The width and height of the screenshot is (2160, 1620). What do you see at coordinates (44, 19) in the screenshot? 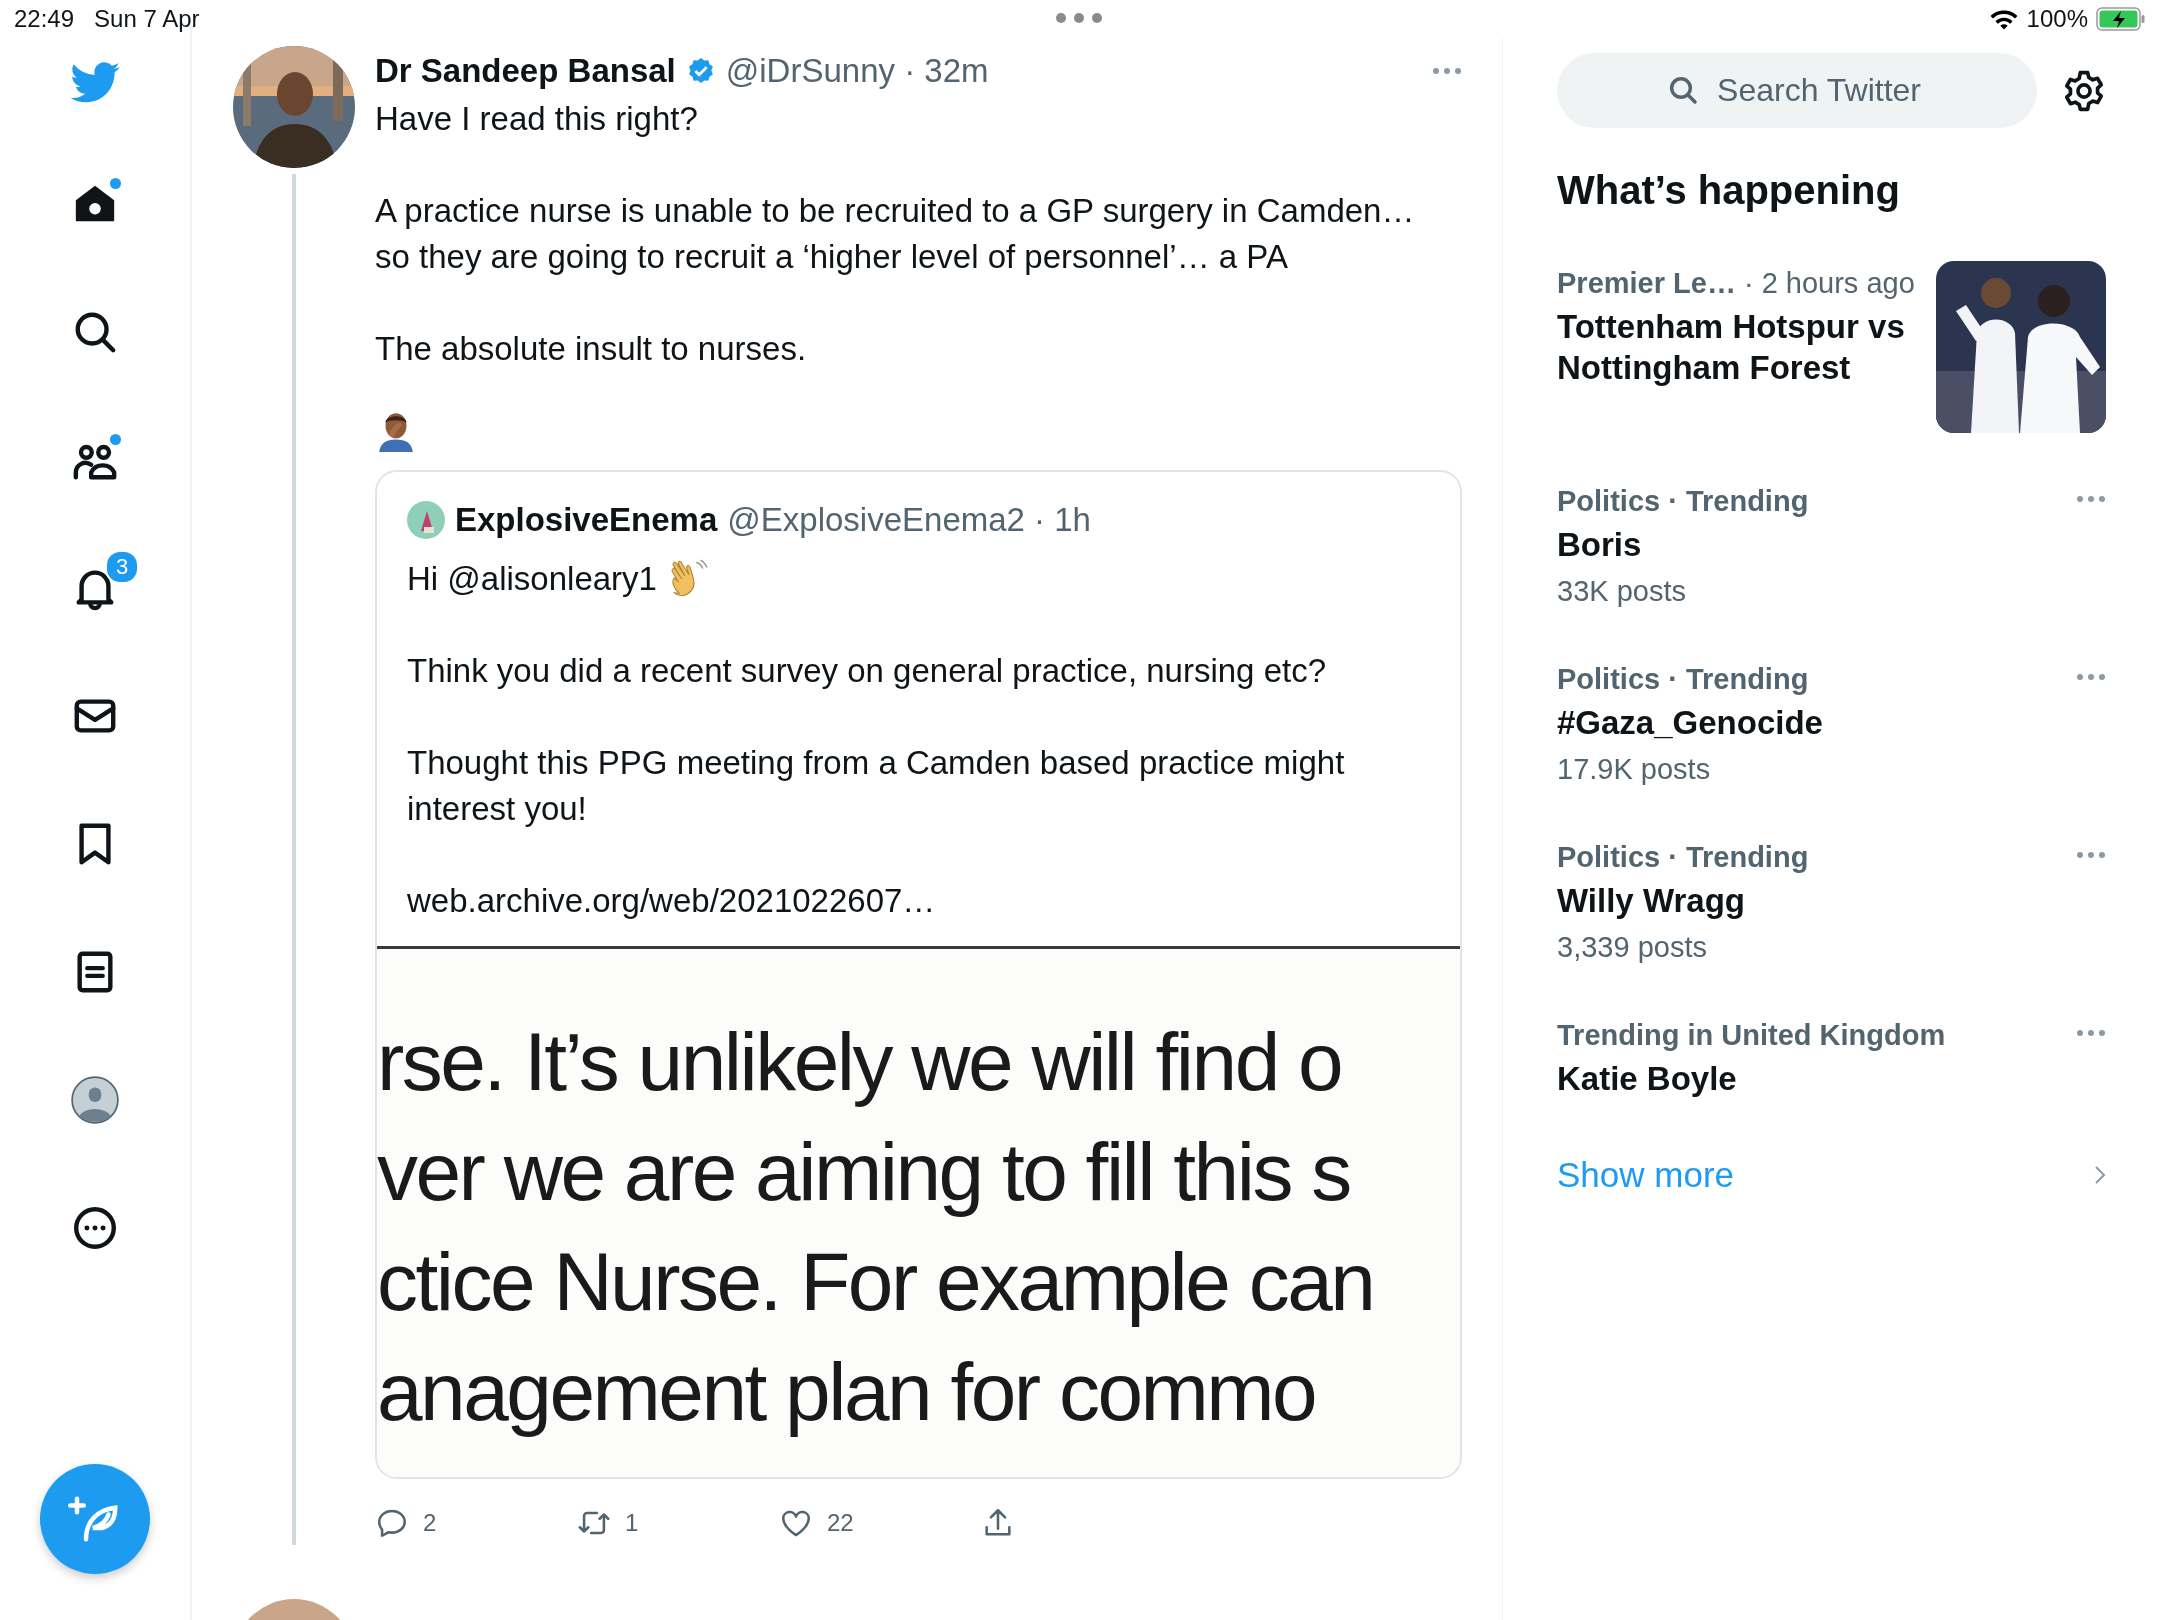
I see `clock-time: 22:49` at bounding box center [44, 19].